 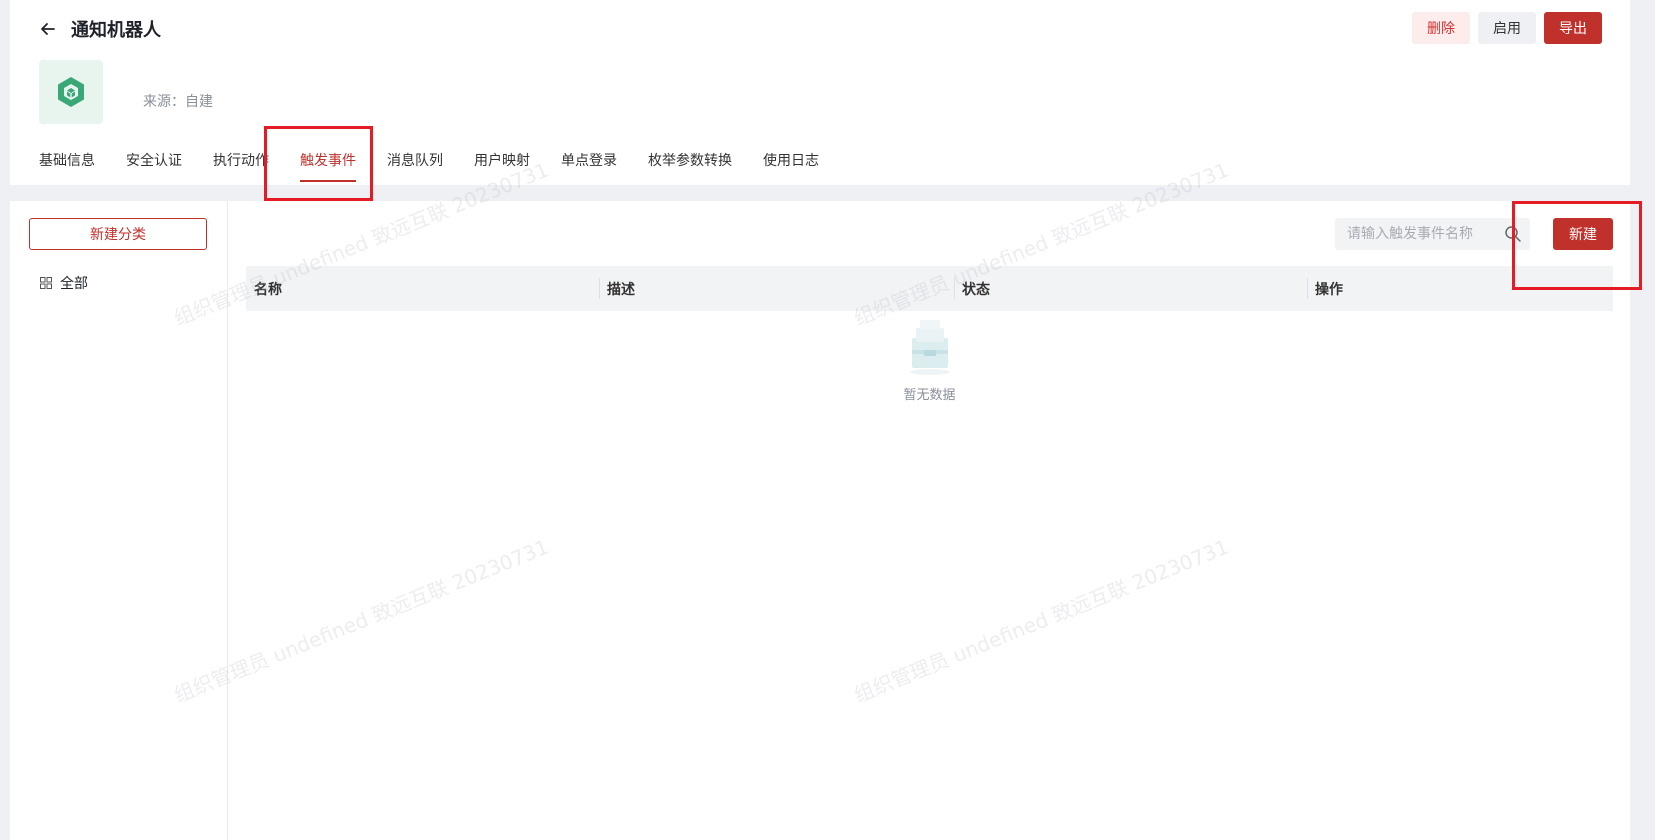 What do you see at coordinates (154, 167) in the screenshot?
I see `tab-security-auth: 安全认证` at bounding box center [154, 167].